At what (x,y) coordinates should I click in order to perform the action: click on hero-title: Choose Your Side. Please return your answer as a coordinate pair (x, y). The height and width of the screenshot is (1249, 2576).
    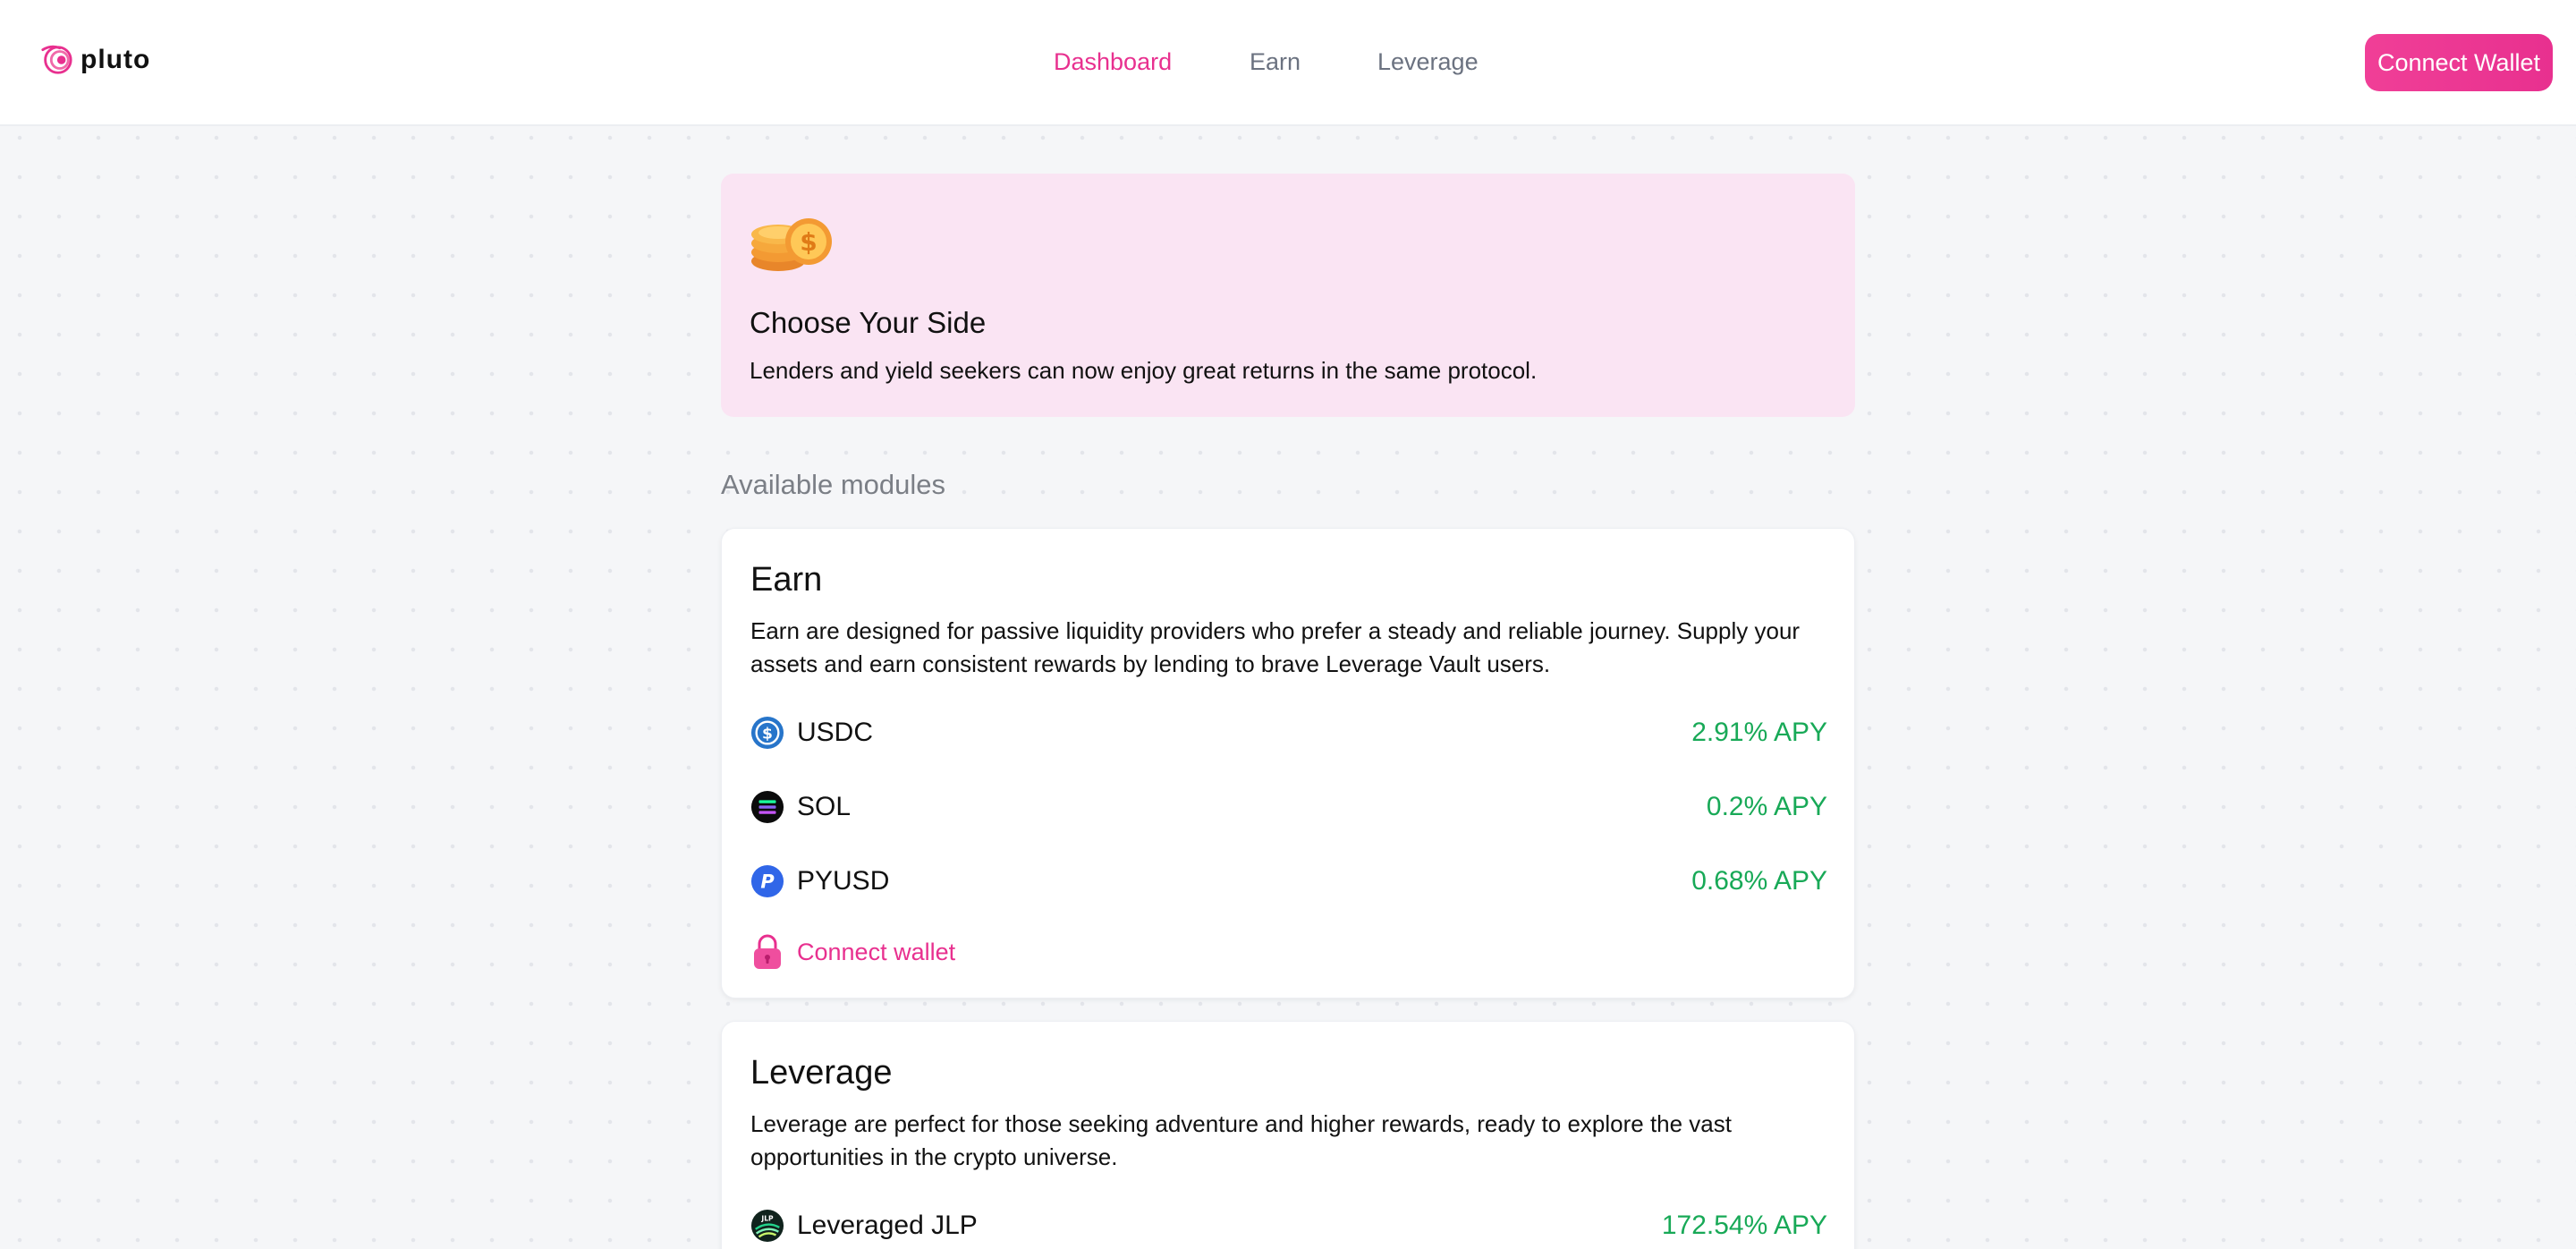
    Looking at the image, I should click on (868, 322).